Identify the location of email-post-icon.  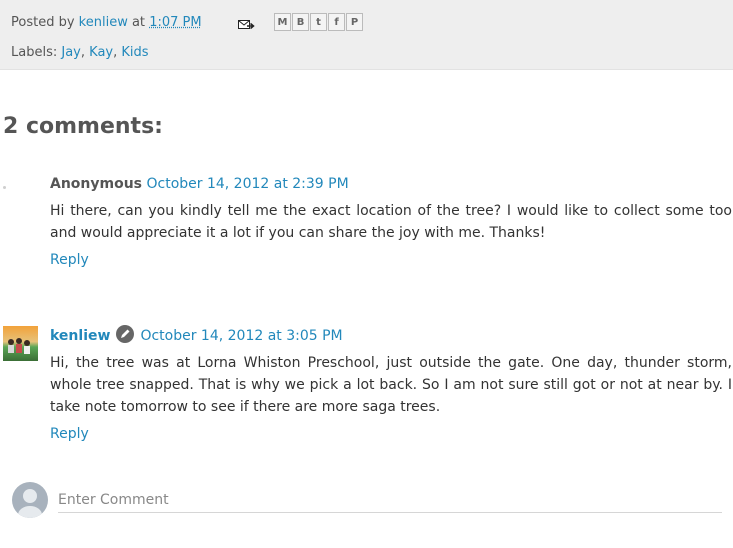
(246, 23).